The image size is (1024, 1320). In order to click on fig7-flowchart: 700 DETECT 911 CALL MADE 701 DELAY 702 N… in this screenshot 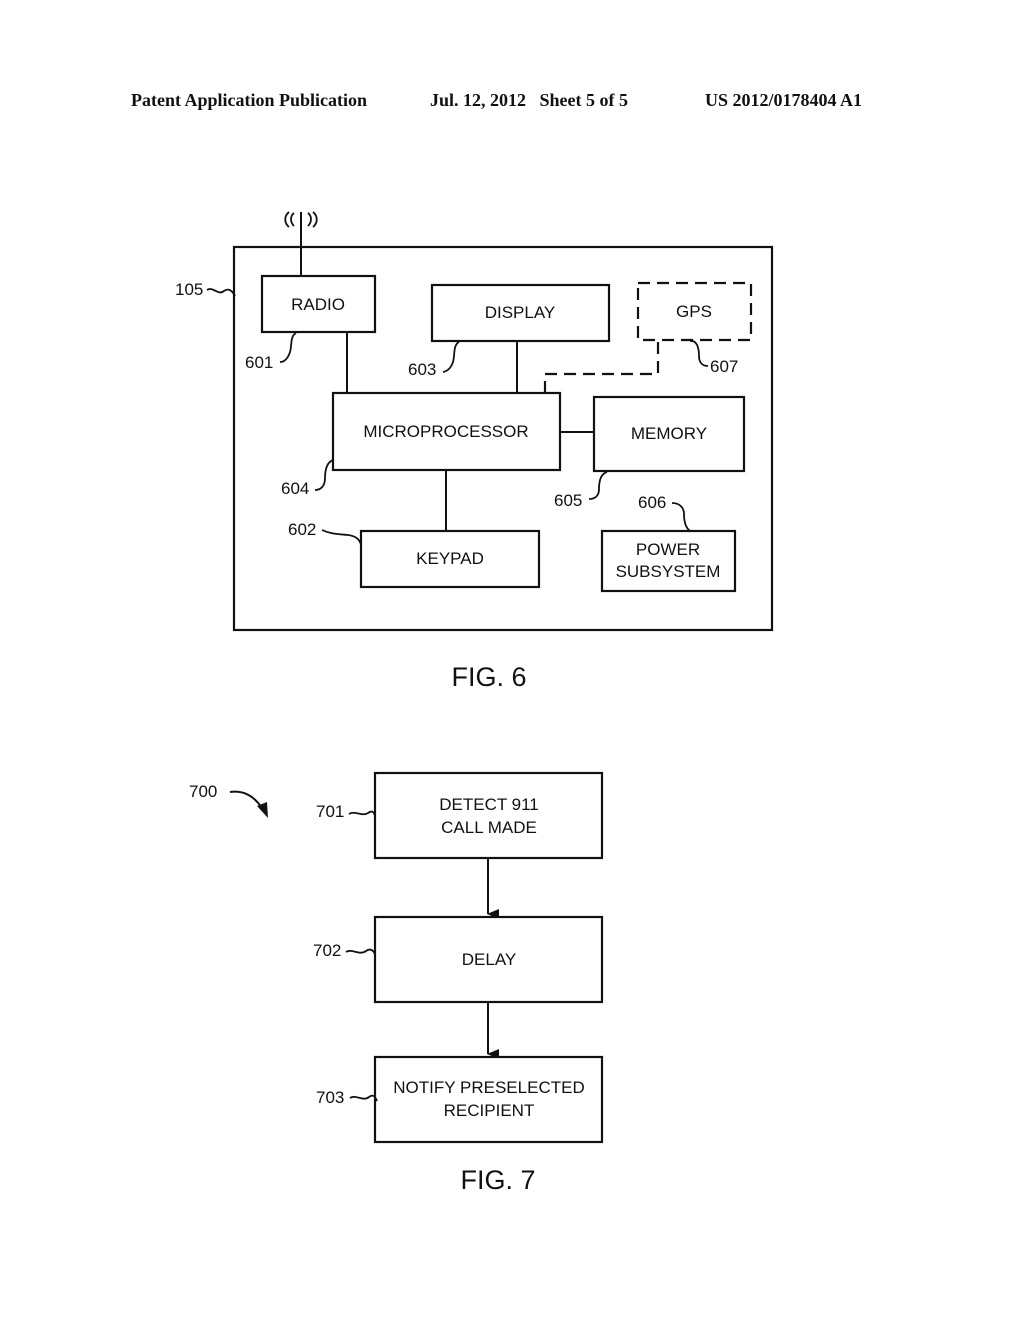, I will do `click(396, 983)`.